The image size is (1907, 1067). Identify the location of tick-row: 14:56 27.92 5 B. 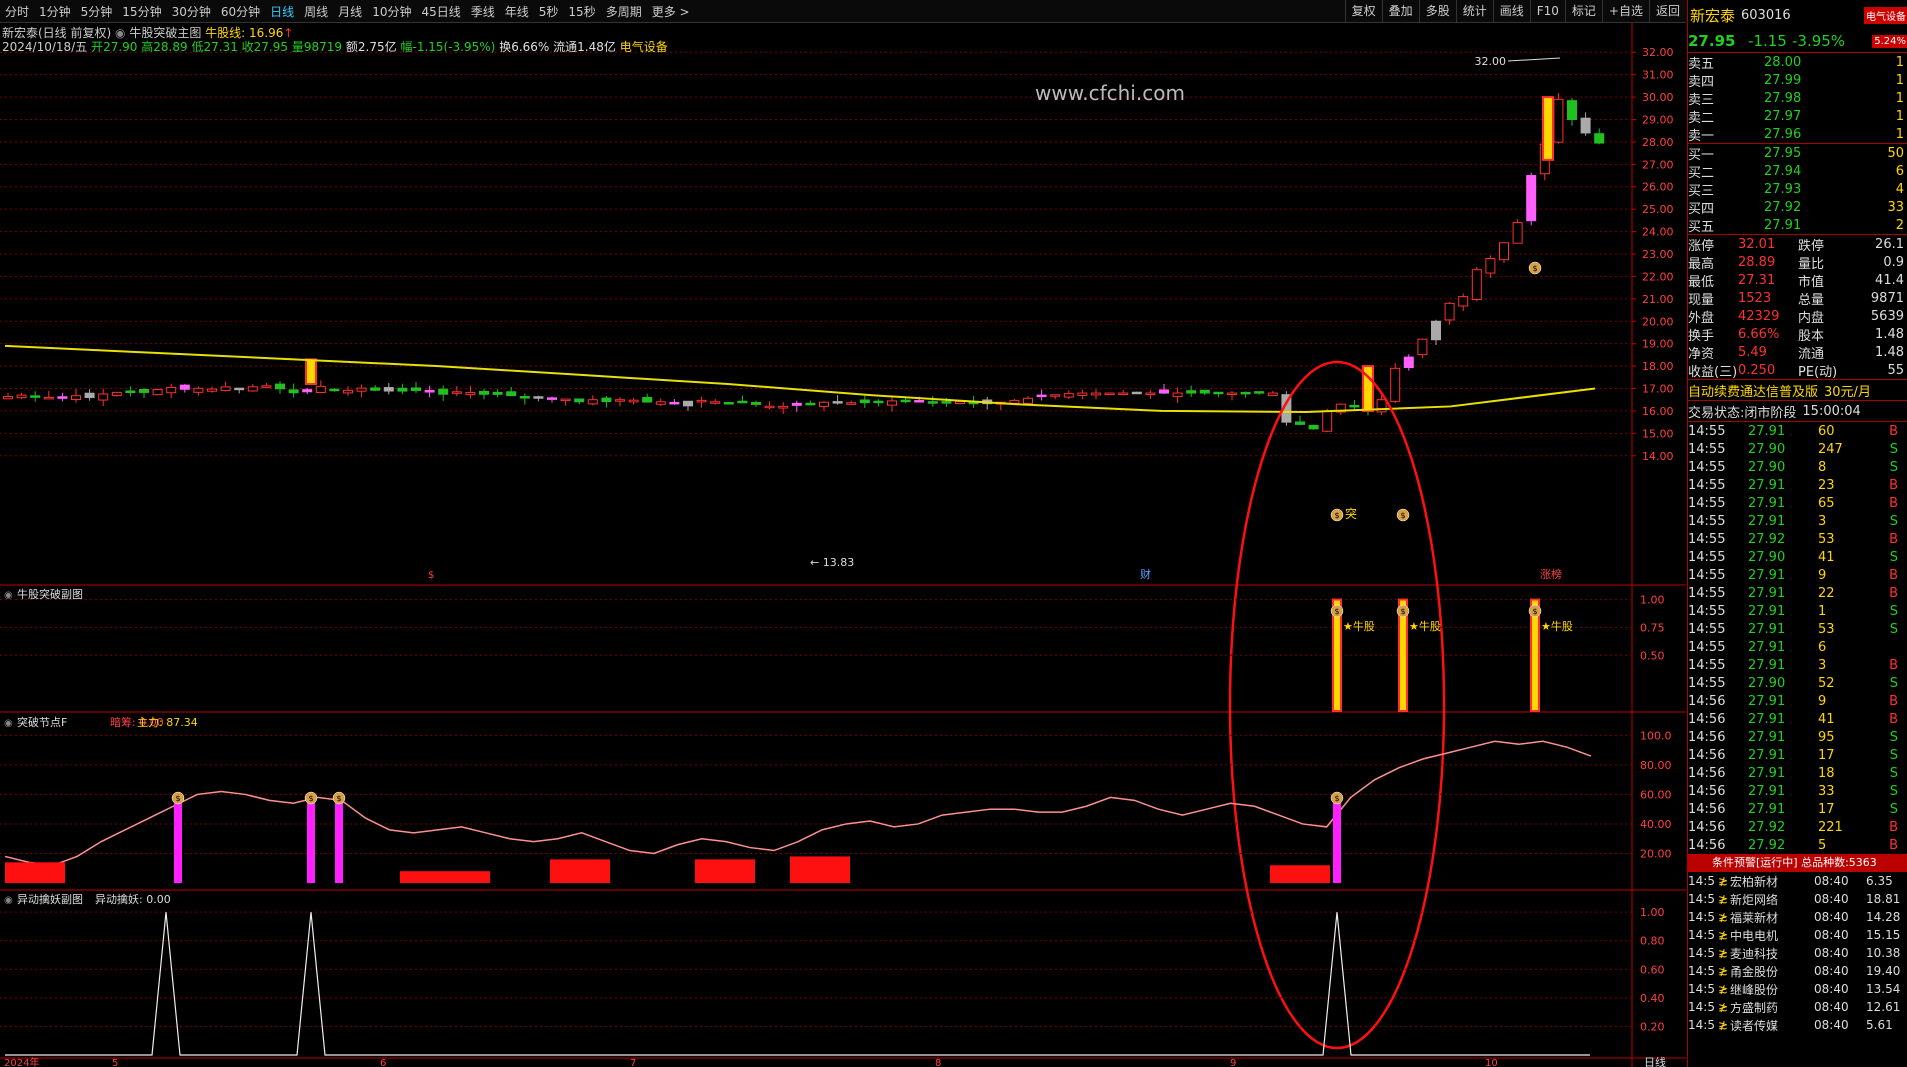
(1793, 845).